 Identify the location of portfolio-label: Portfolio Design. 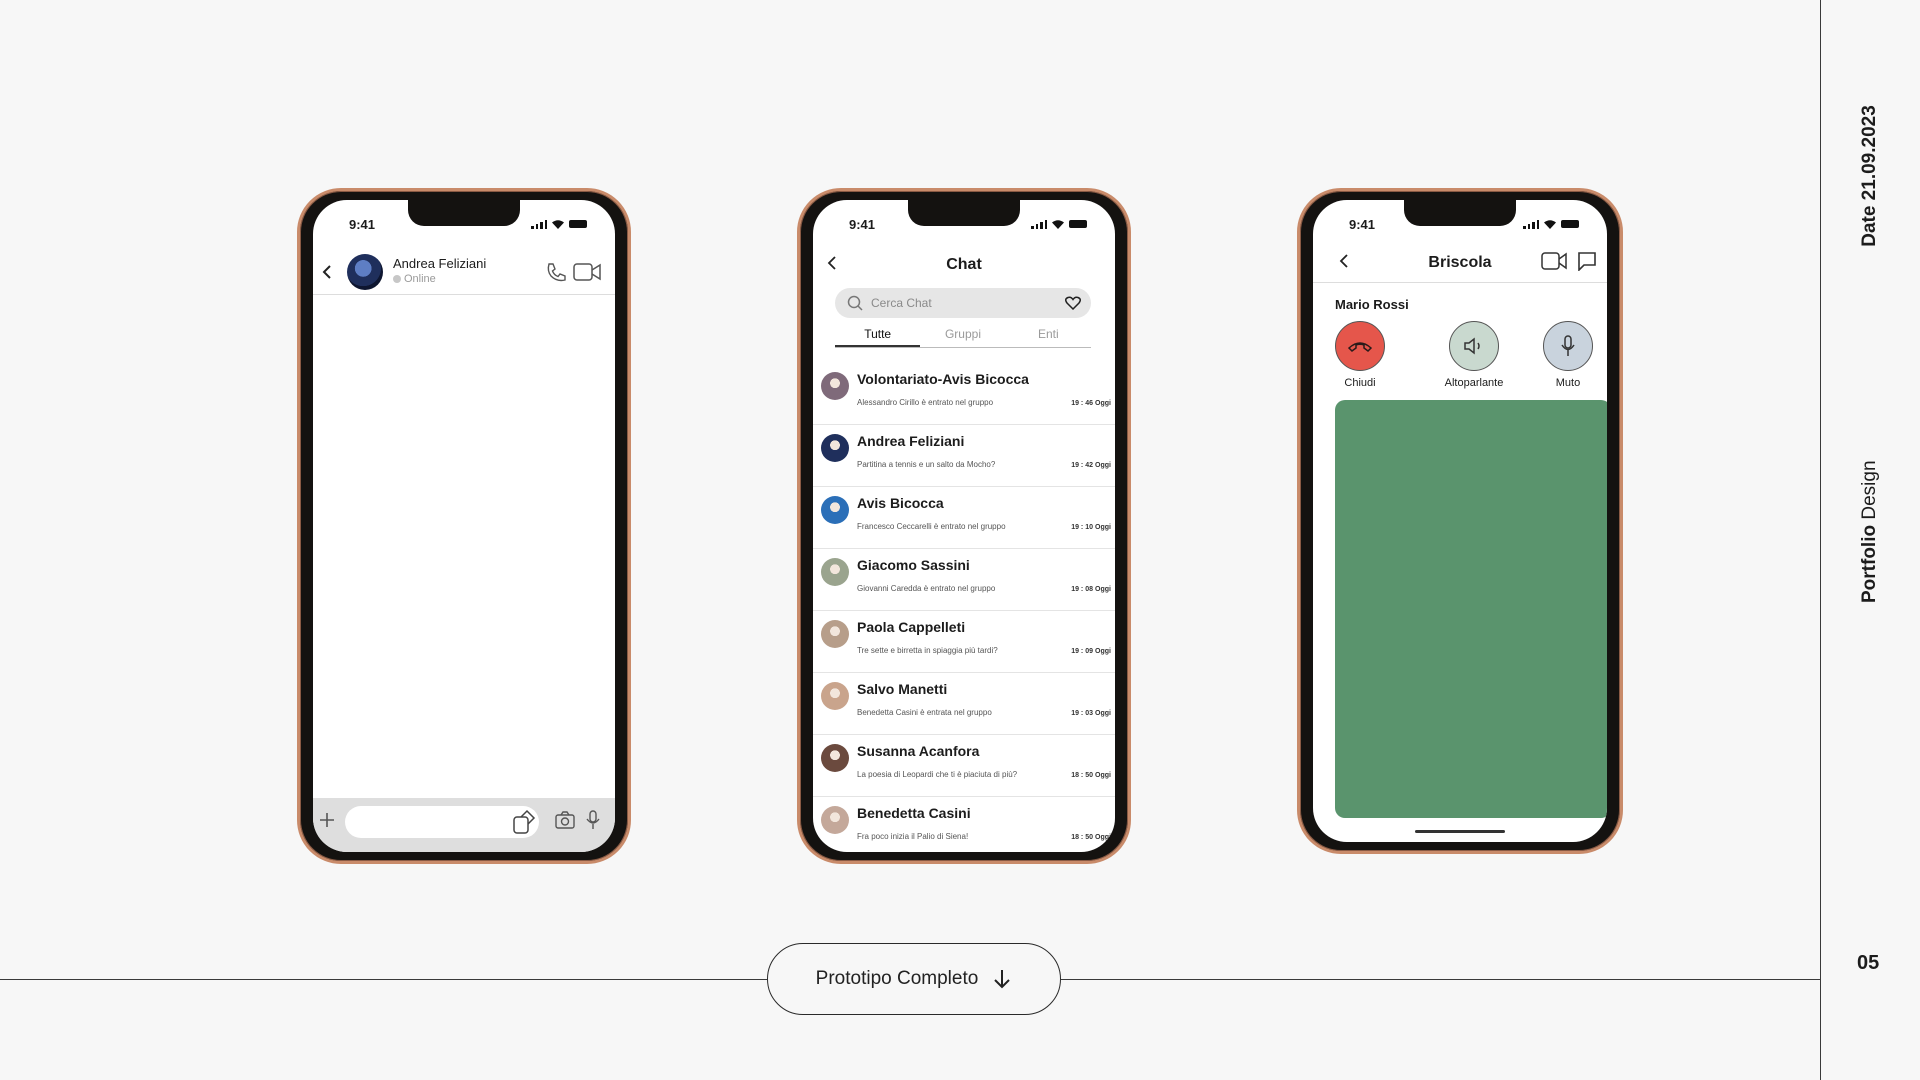
(1869, 531).